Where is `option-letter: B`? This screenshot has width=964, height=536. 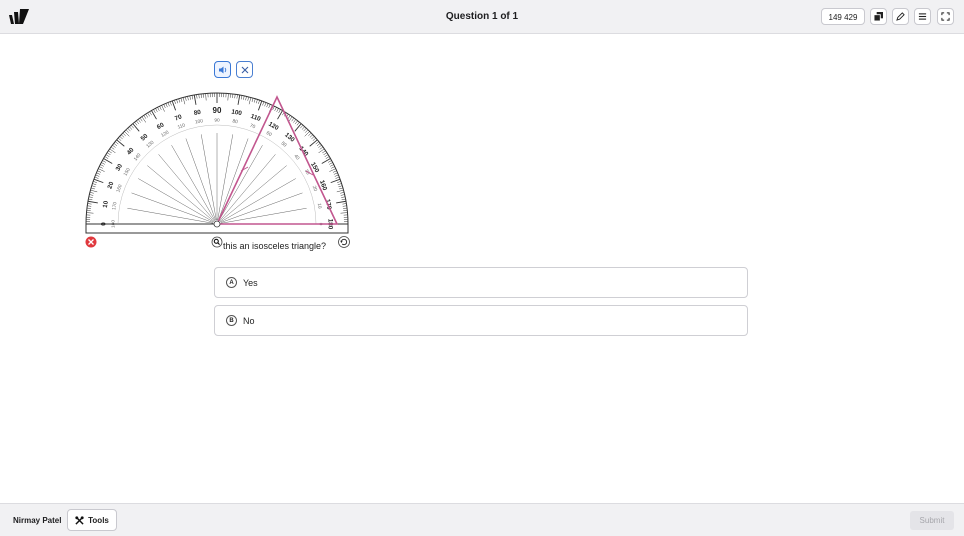 option-letter: B is located at coordinates (231, 320).